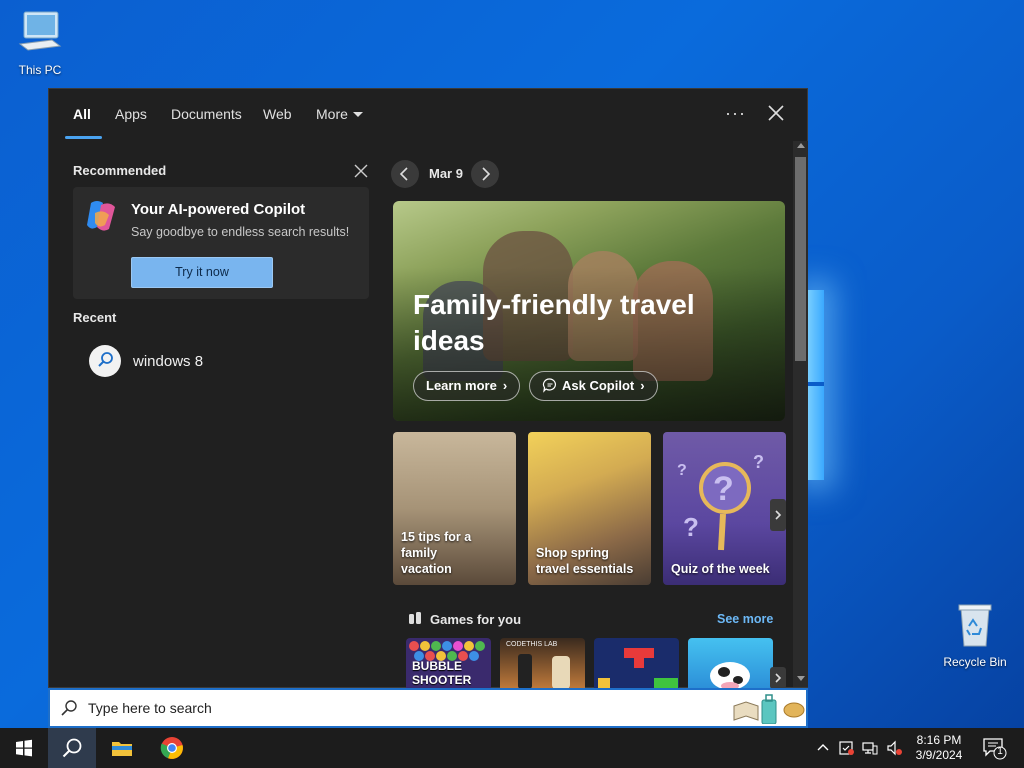 The image size is (1024, 768). I want to click on scroll-down-icon, so click(801, 678).